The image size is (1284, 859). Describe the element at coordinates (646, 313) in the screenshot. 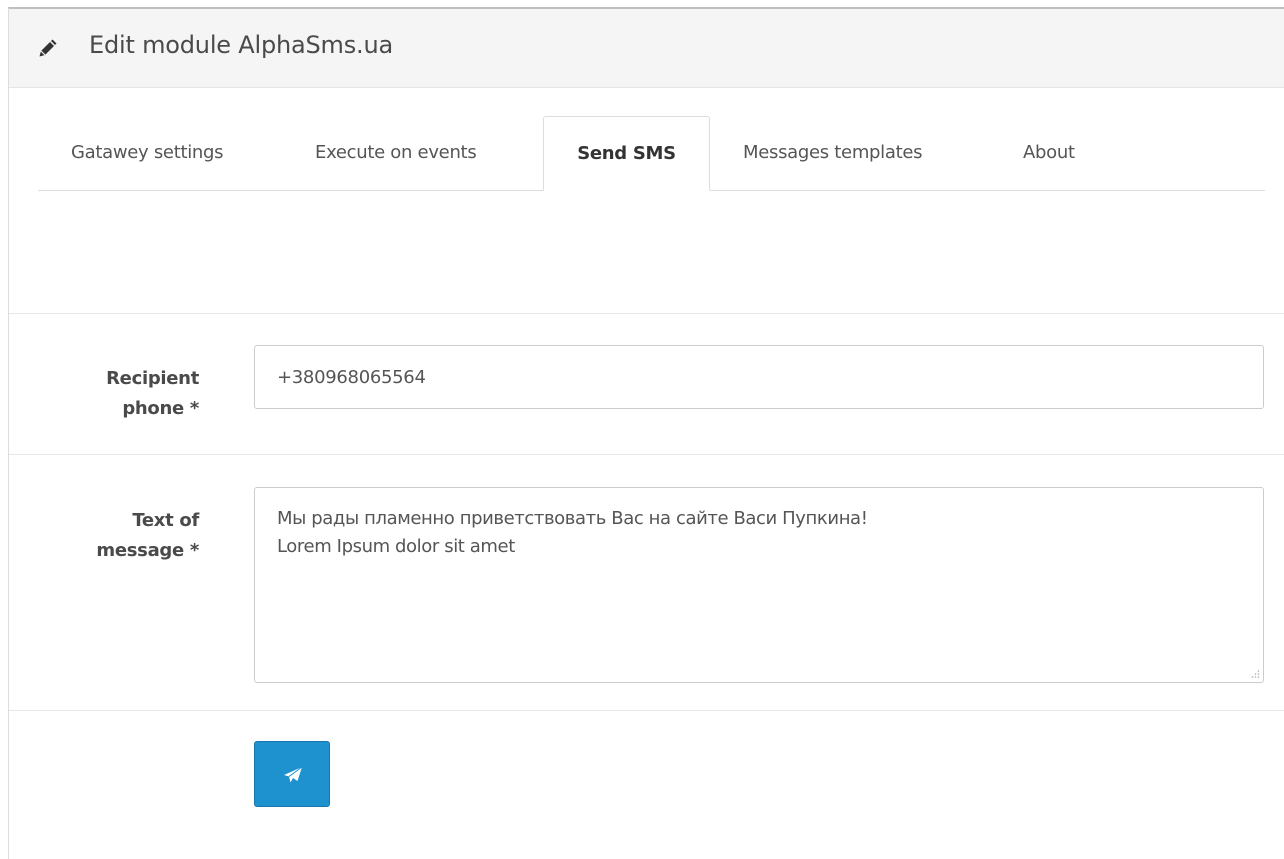

I see `section-divider` at that location.